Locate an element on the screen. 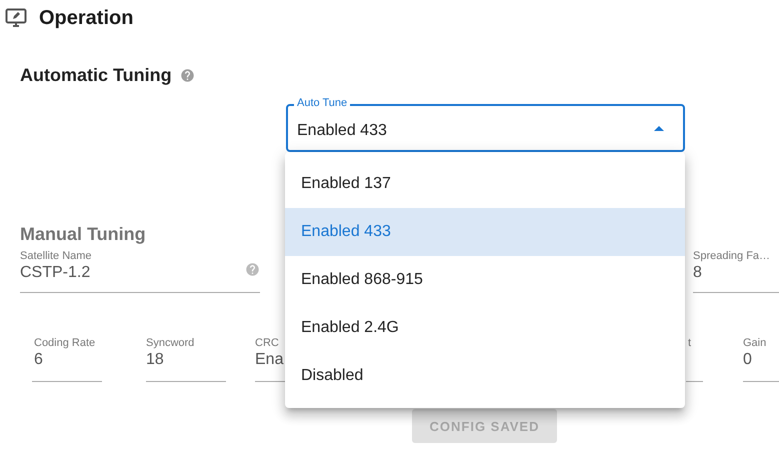 The image size is (779, 455). caret-icon is located at coordinates (659, 128).